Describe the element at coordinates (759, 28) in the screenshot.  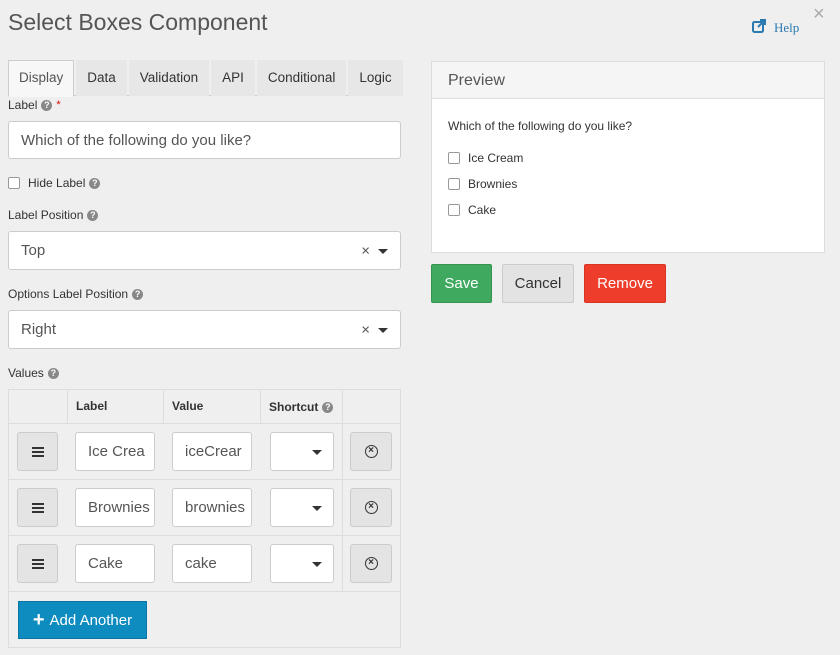
I see `external-link-icon` at that location.